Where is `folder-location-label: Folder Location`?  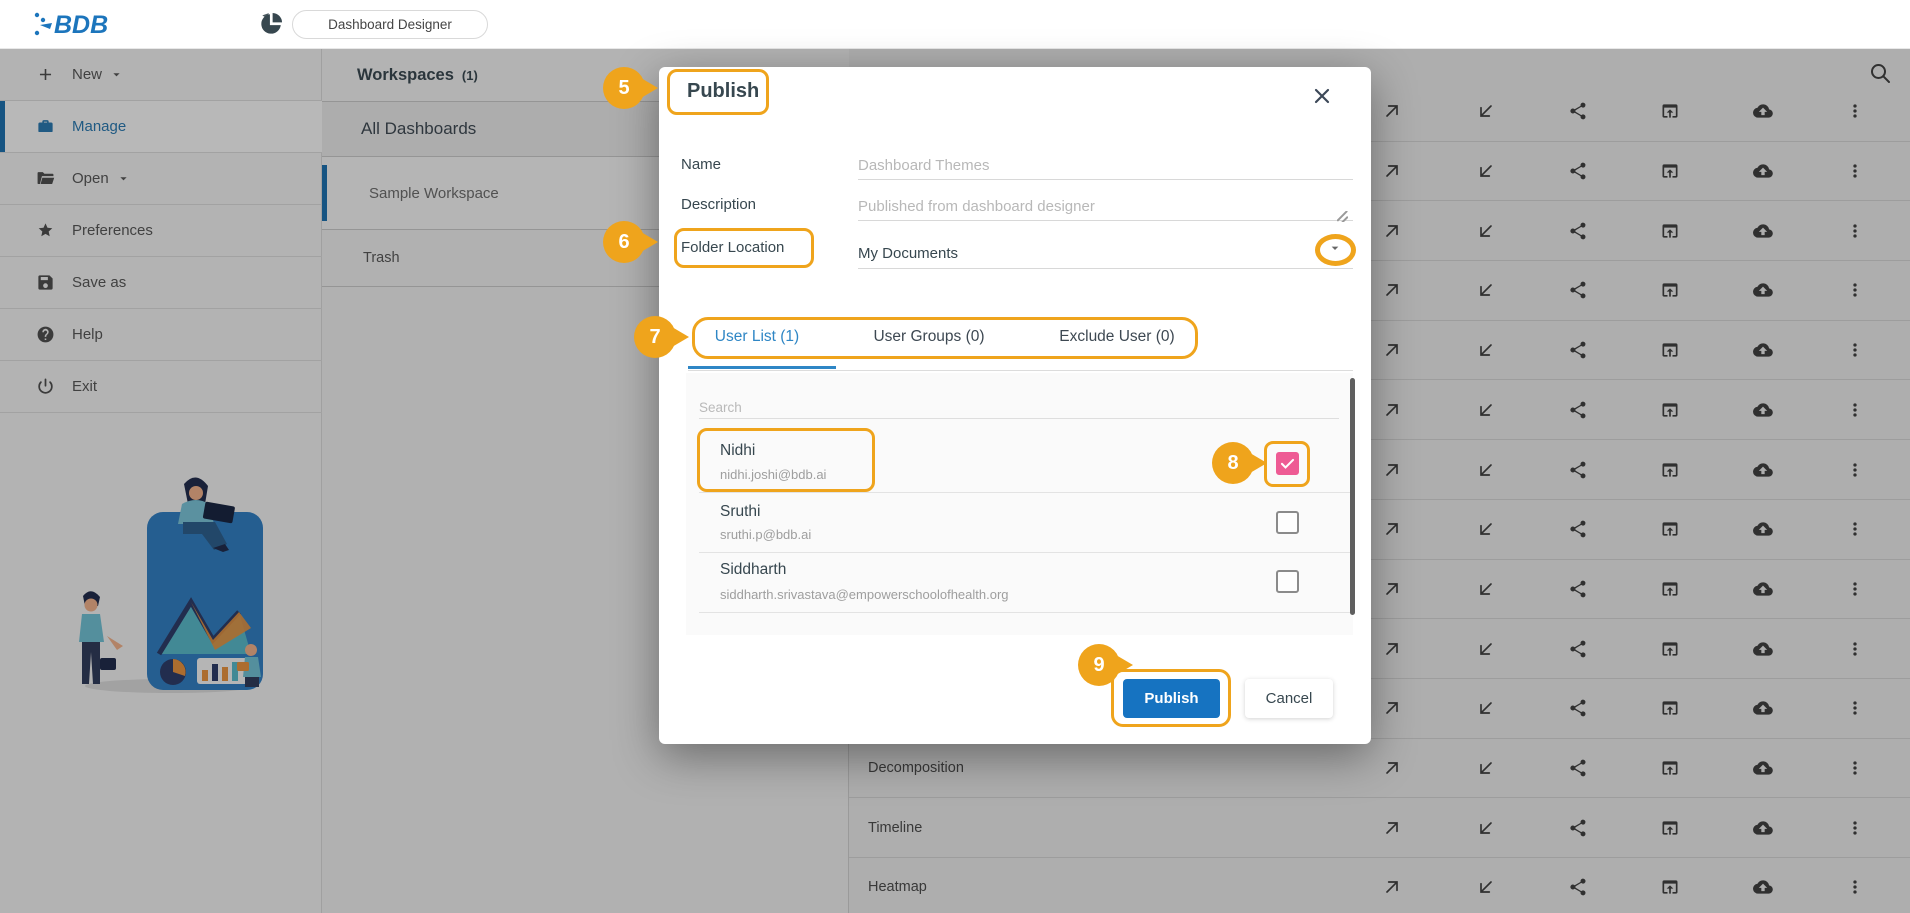 folder-location-label: Folder Location is located at coordinates (733, 247).